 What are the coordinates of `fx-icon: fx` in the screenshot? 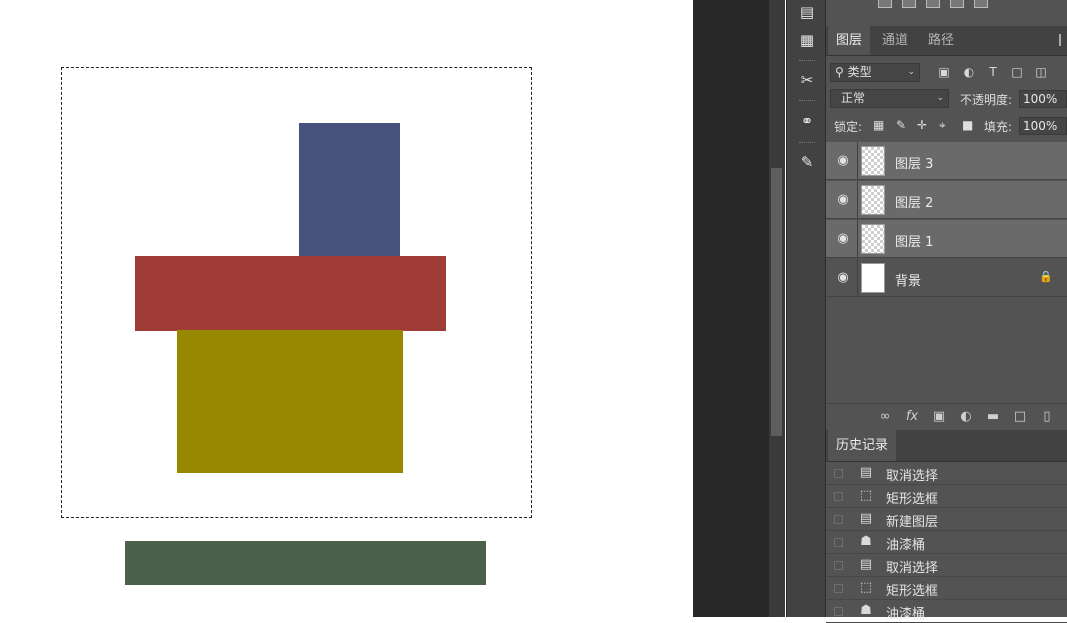 It's located at (912, 417).